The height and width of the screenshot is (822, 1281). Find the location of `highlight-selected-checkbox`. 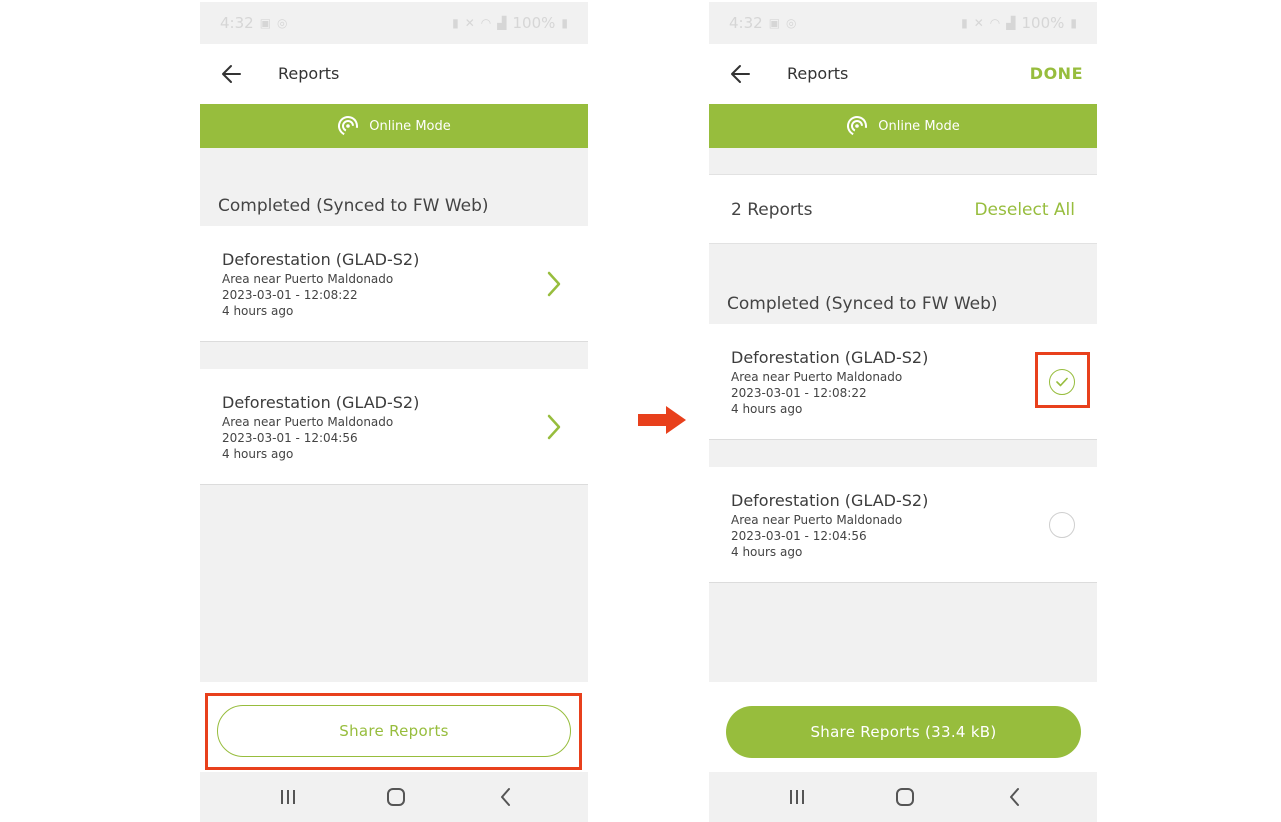

highlight-selected-checkbox is located at coordinates (1062, 380).